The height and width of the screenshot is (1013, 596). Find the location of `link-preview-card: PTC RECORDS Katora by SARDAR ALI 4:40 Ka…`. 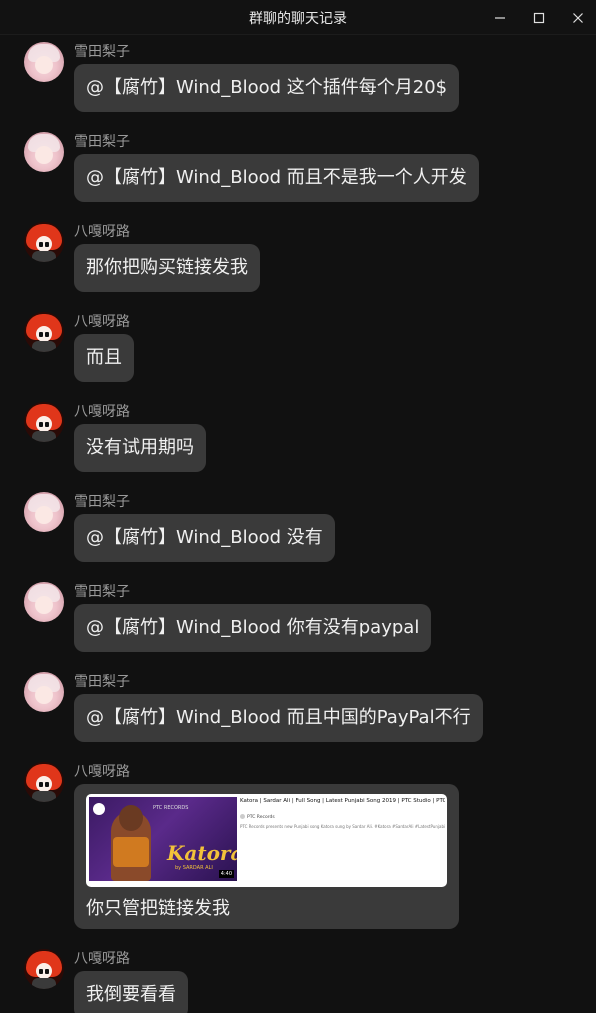

link-preview-card: PTC RECORDS Katora by SARDAR ALI 4:40 Ka… is located at coordinates (266, 840).